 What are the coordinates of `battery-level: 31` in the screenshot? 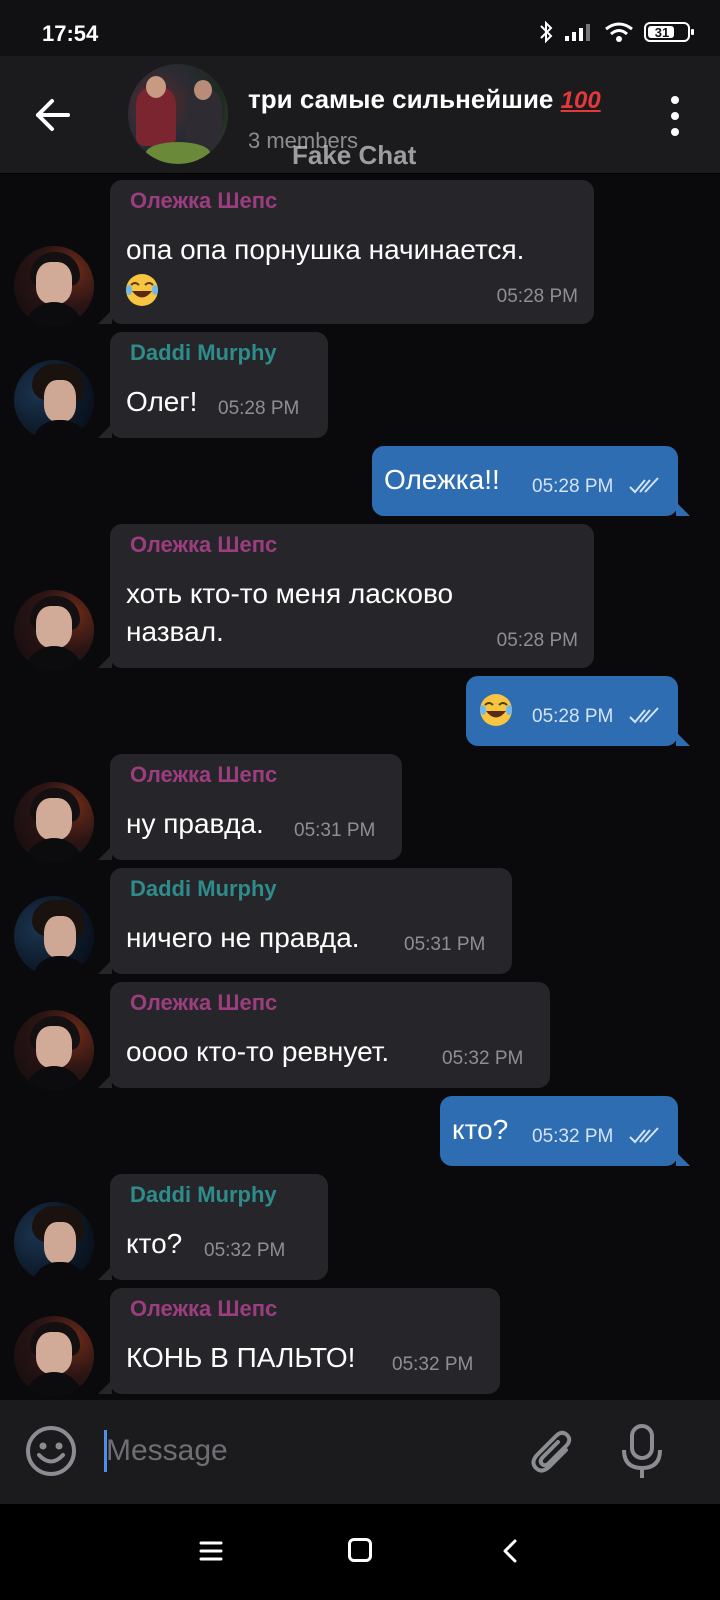 It's located at (662, 32).